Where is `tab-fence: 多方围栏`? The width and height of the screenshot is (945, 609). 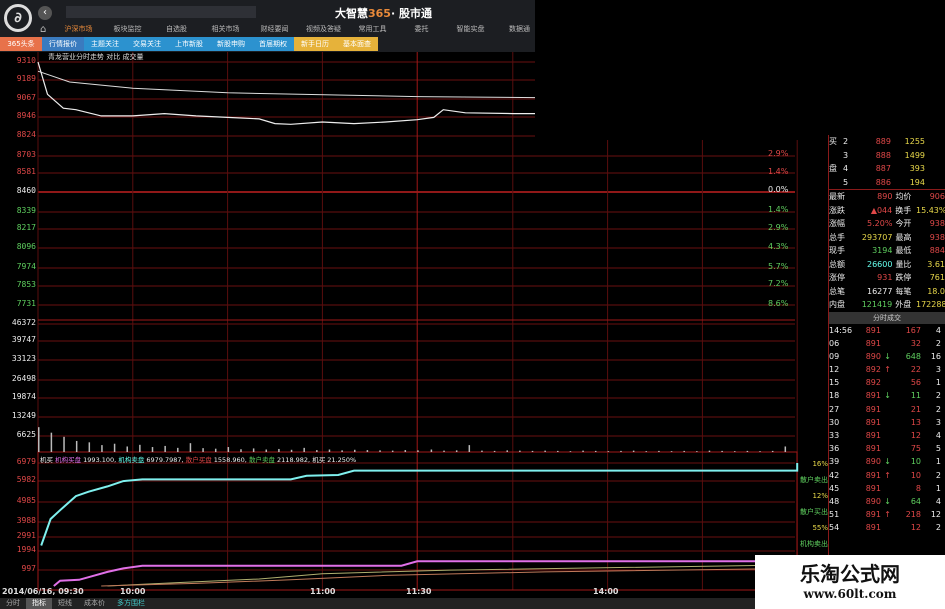 tab-fence: 多方围栏 is located at coordinates (131, 603).